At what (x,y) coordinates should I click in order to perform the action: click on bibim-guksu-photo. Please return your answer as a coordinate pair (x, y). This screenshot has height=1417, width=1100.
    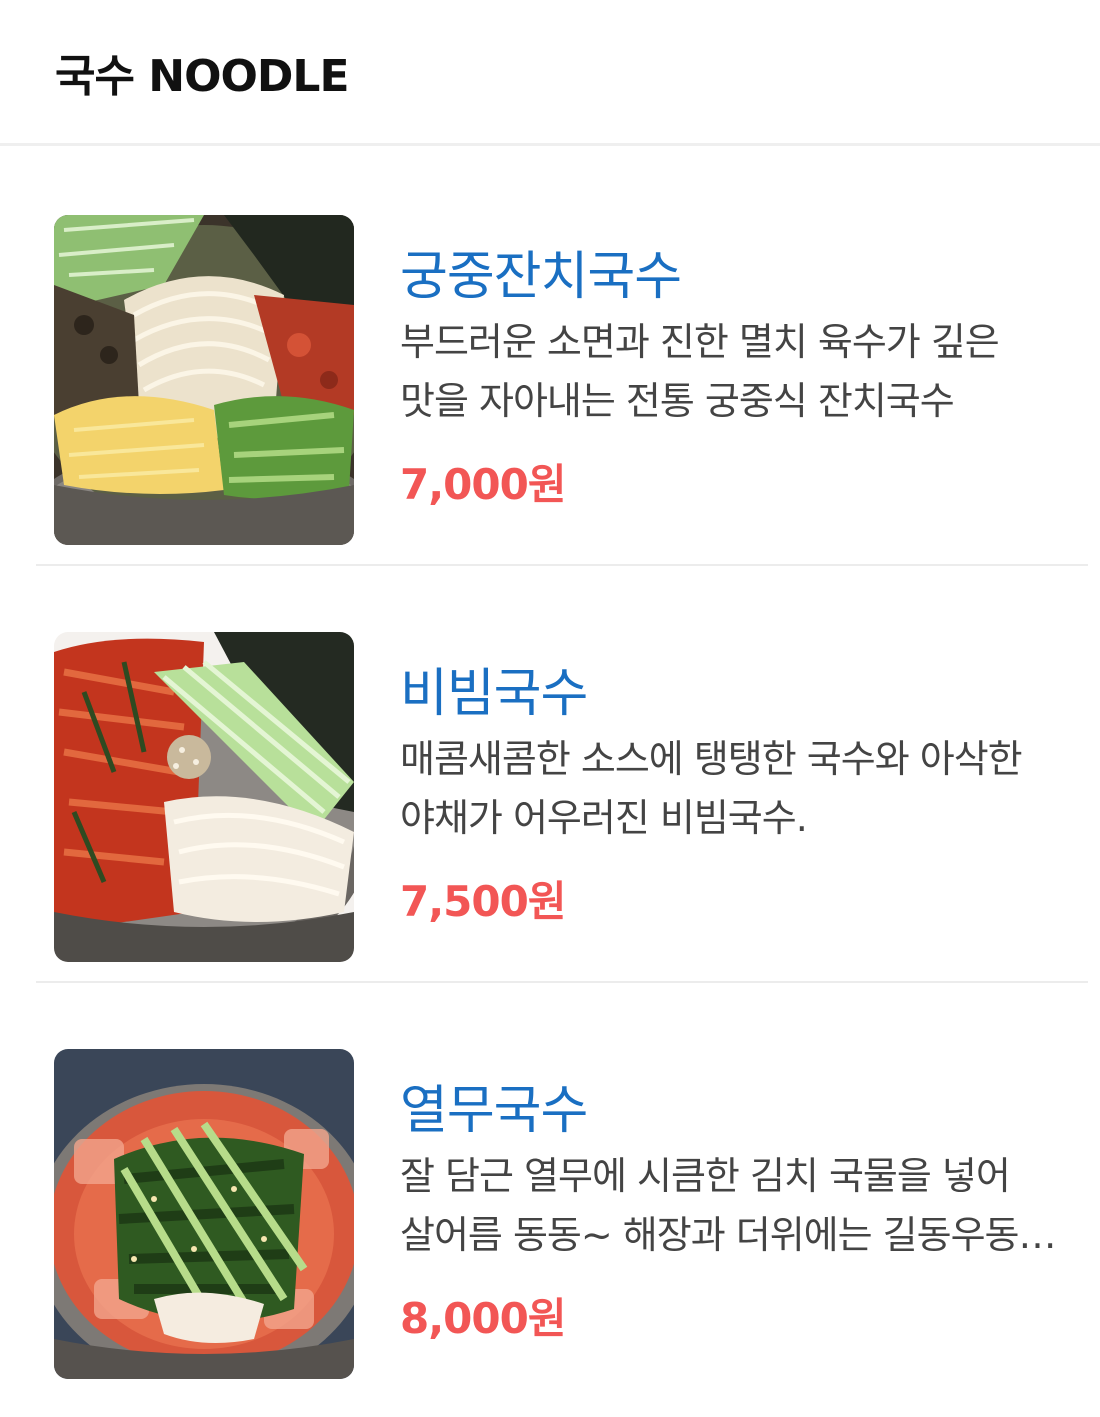
    Looking at the image, I should click on (204, 797).